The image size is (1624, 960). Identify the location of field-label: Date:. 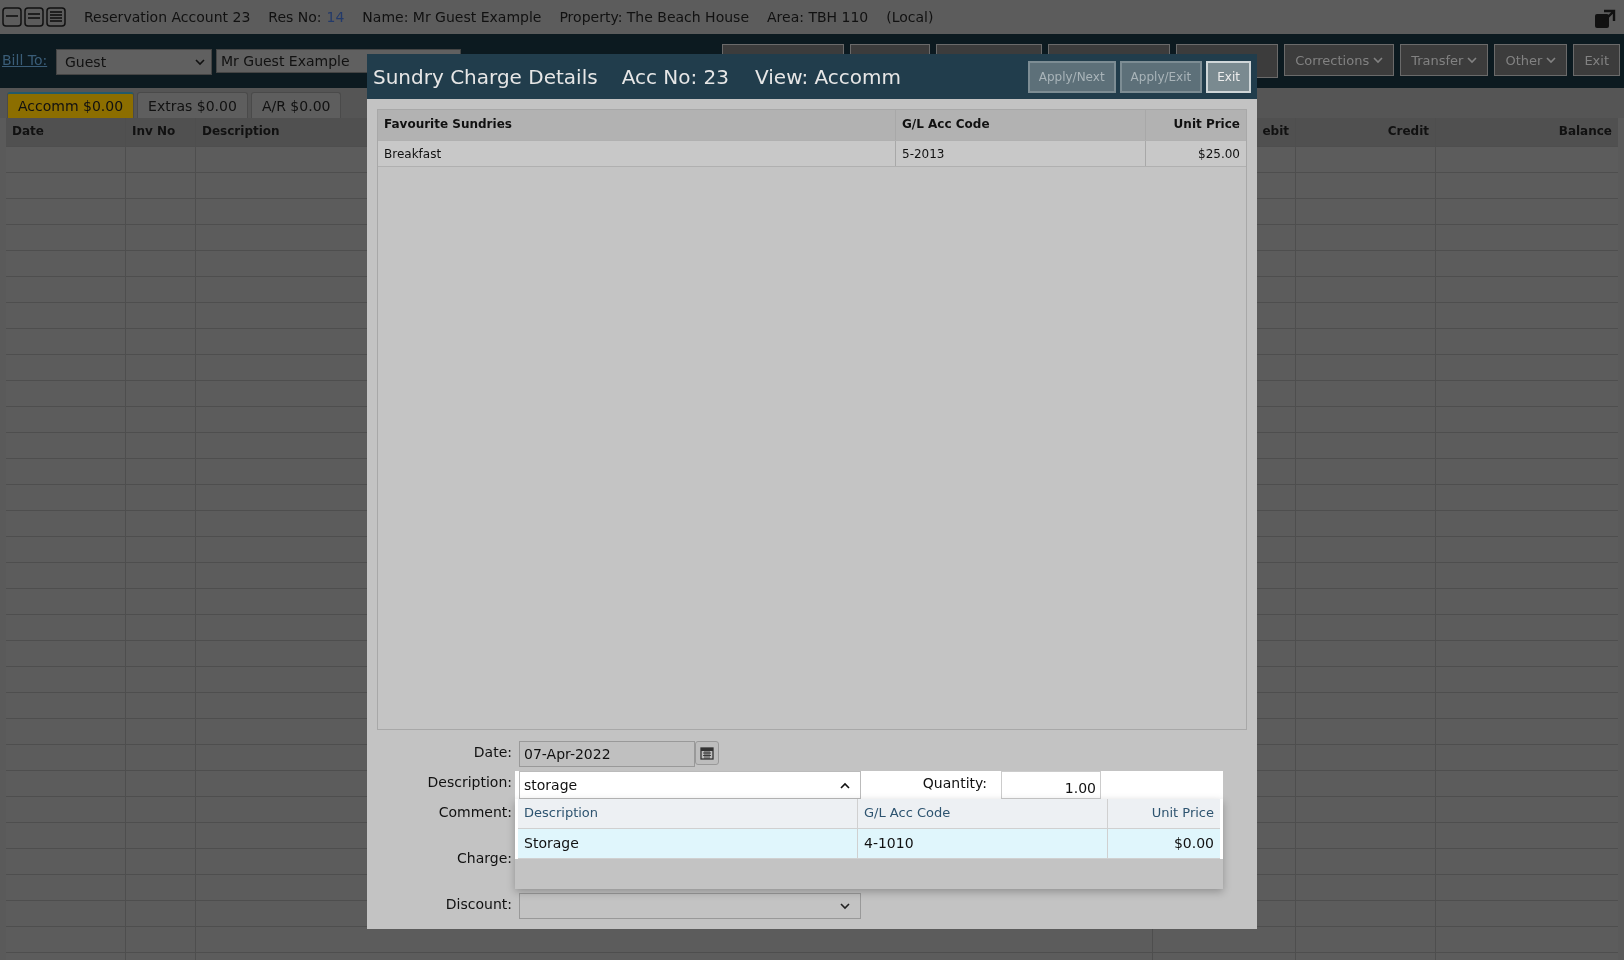
(492, 751).